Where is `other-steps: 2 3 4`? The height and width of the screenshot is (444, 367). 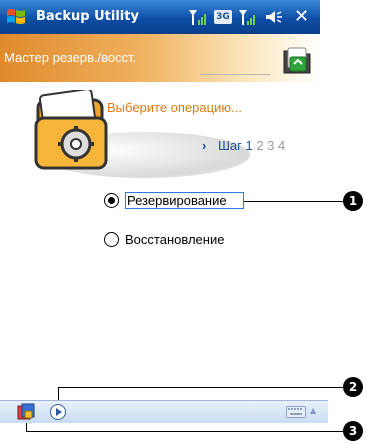 other-steps: 2 3 4 is located at coordinates (271, 145).